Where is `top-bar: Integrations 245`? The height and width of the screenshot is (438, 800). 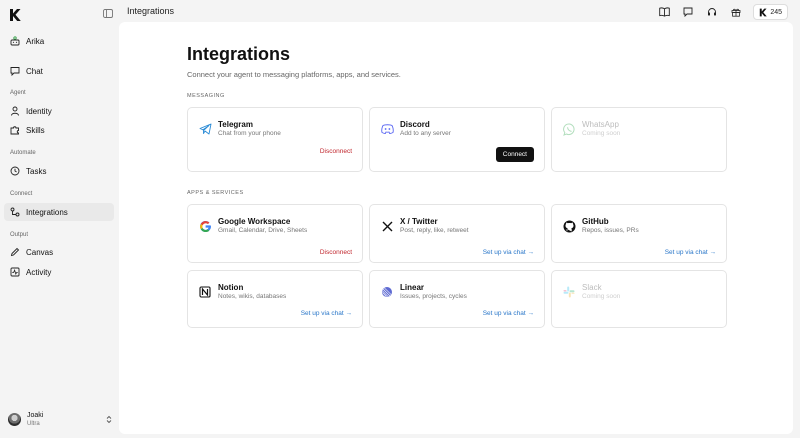 top-bar: Integrations 245 is located at coordinates (400, 11).